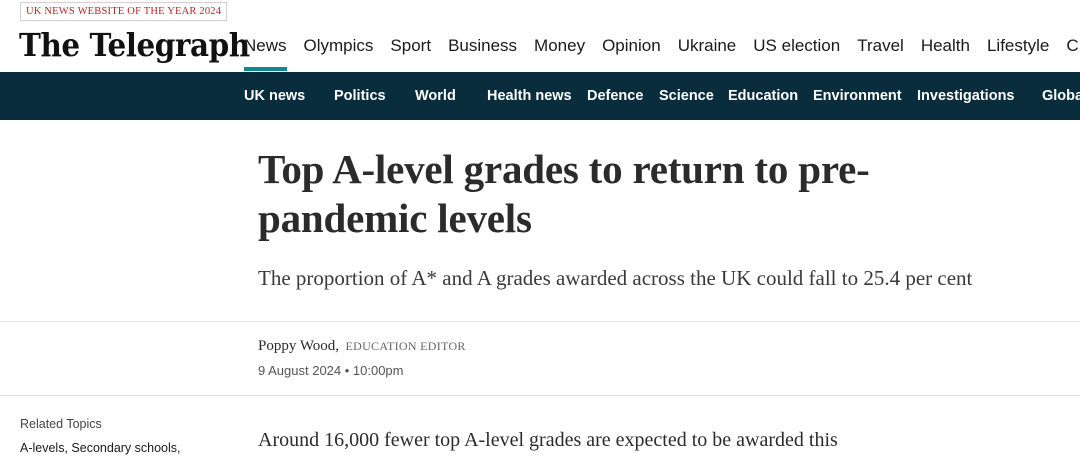  What do you see at coordinates (966, 96) in the screenshot?
I see `subnav-investigations: Investigations` at bounding box center [966, 96].